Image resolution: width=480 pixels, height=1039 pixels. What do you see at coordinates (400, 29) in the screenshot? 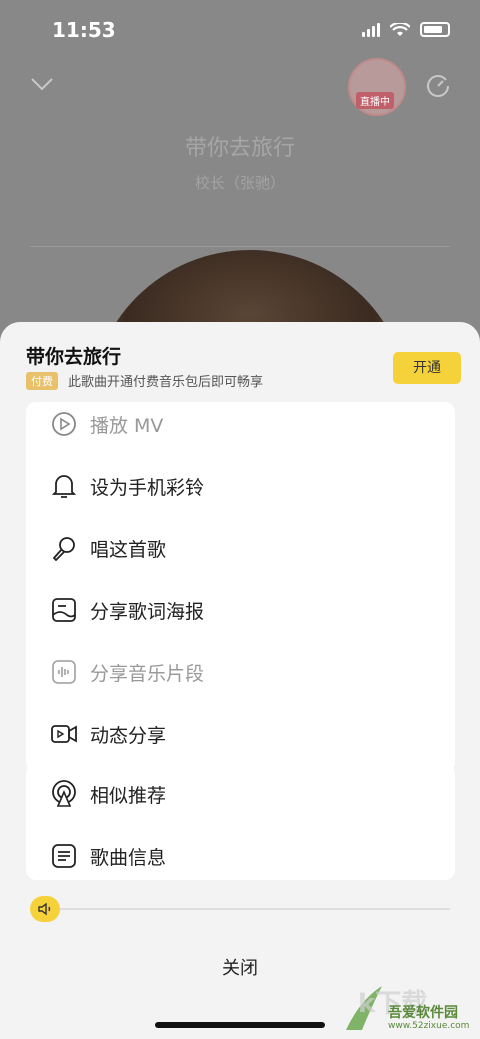
I see `wifi-icon` at bounding box center [400, 29].